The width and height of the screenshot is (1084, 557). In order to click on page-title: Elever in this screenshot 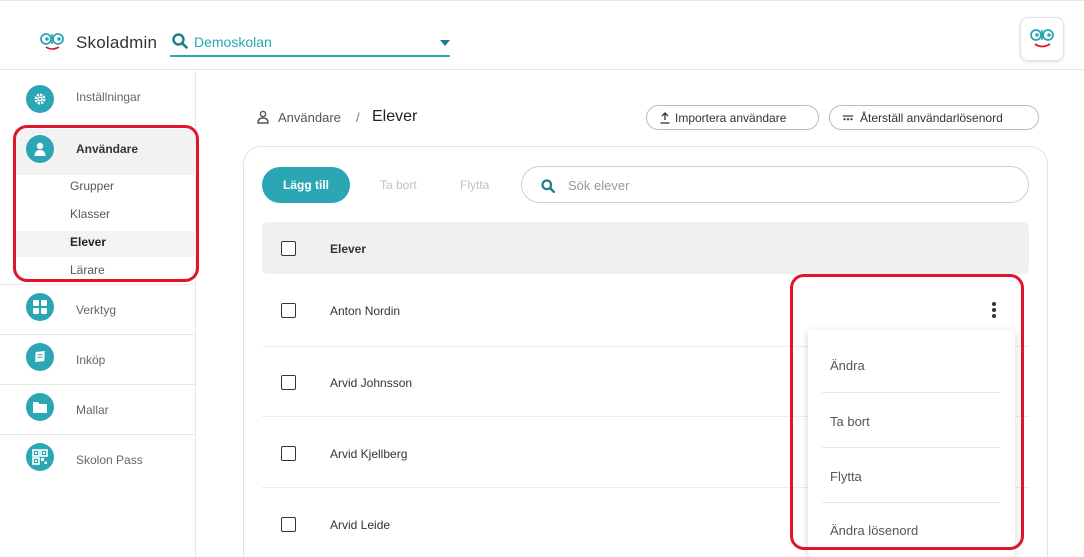, I will do `click(395, 116)`.